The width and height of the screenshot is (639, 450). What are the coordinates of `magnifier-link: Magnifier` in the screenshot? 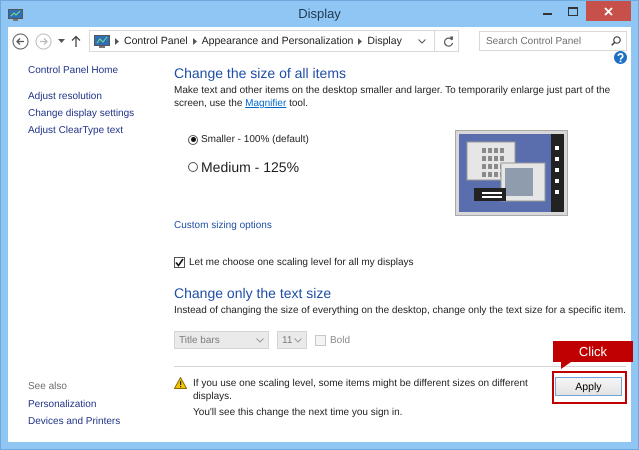 It's located at (265, 103).